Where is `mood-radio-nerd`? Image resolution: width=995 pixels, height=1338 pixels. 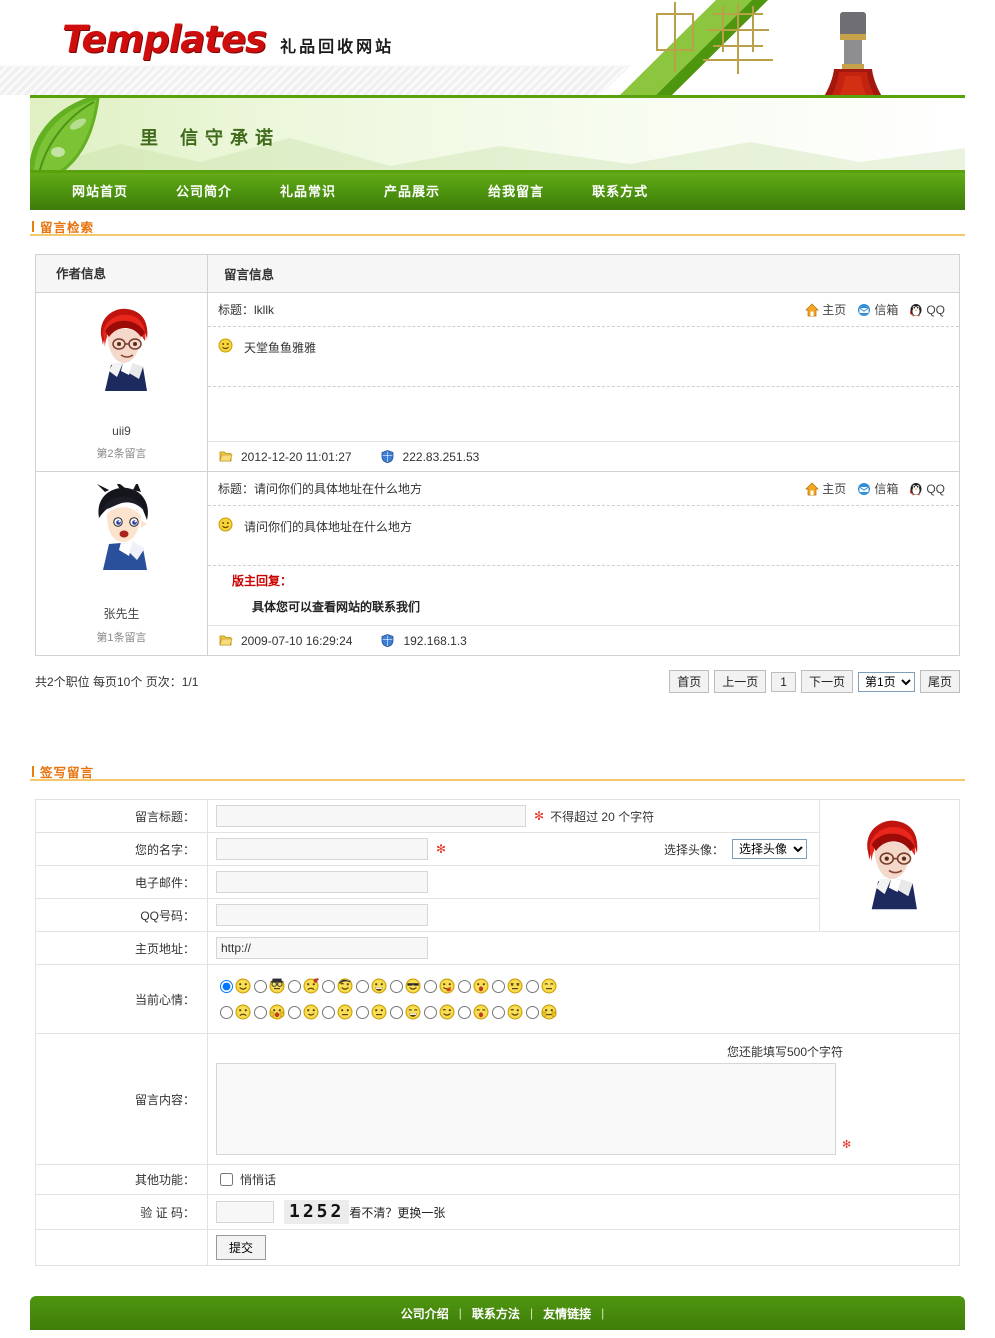
mood-radio-nerd is located at coordinates (260, 986).